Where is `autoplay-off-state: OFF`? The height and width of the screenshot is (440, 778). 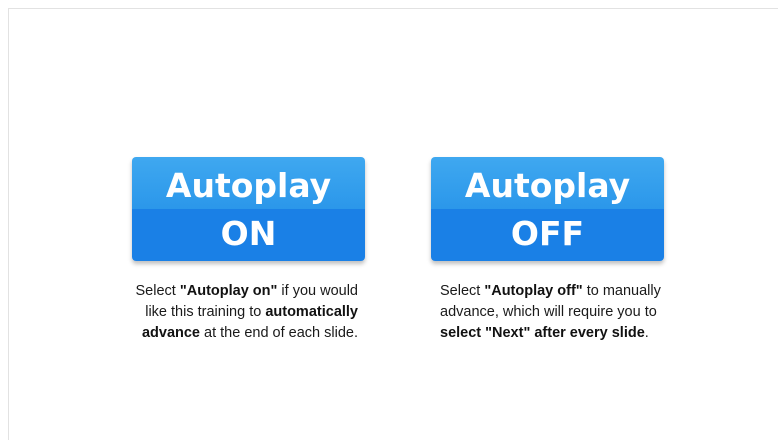 autoplay-off-state: OFF is located at coordinates (547, 233).